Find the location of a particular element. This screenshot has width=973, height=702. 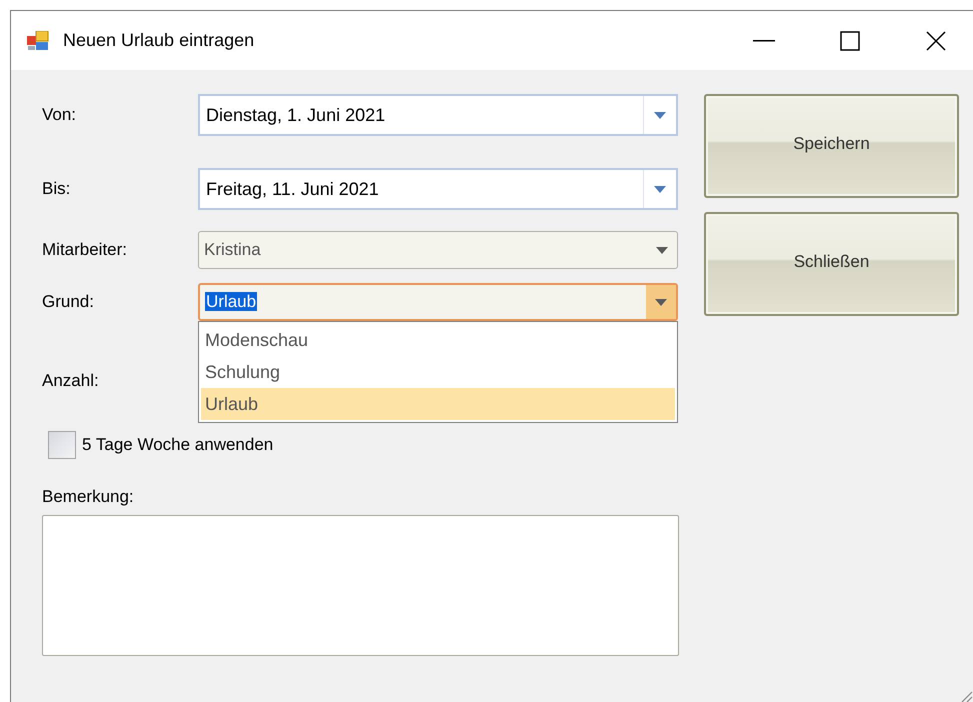

dialog-button: Schließen is located at coordinates (831, 264).